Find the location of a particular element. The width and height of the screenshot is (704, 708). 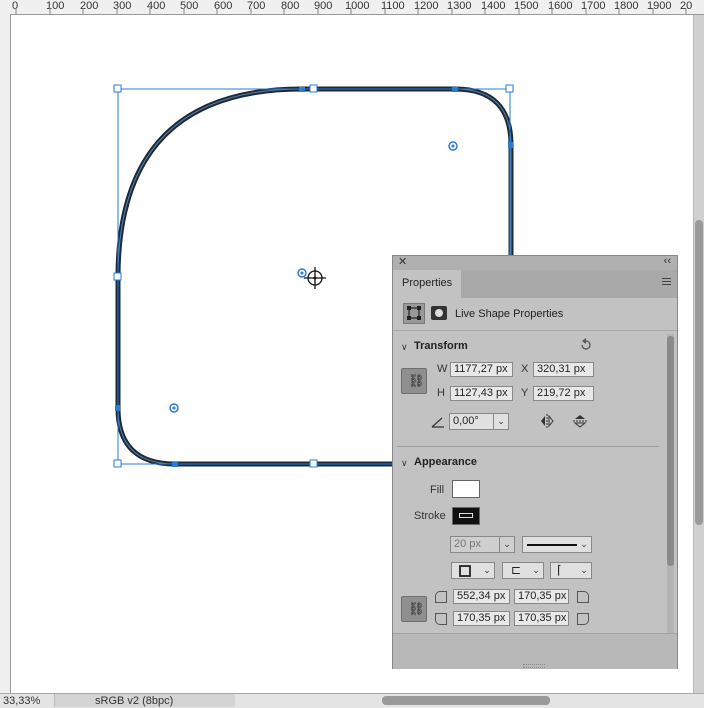

live-shape-label: Live Shape Properties is located at coordinates (509, 314).